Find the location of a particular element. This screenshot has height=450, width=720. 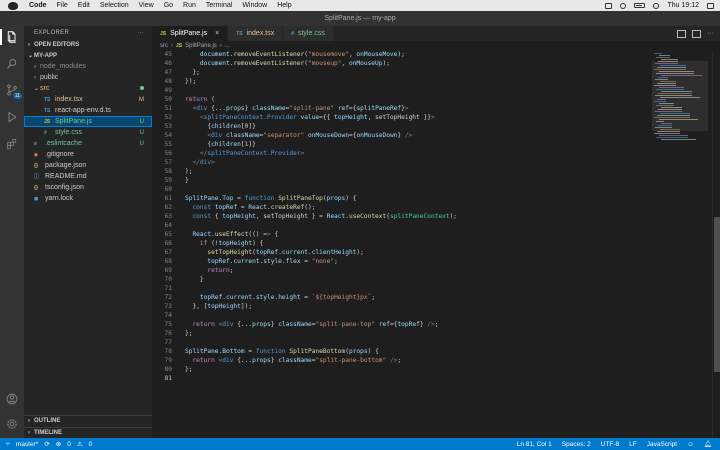

breadcrumb-file: SplitPane.js is located at coordinates (201, 46).